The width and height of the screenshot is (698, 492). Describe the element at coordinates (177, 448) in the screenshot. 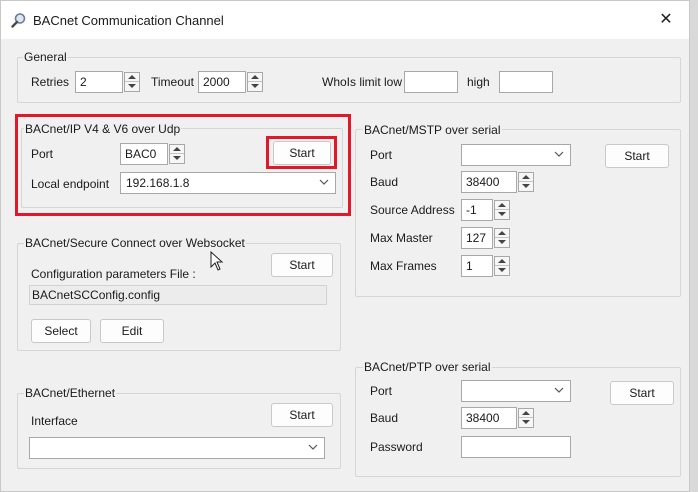

I see `ethernet-interface-select` at that location.